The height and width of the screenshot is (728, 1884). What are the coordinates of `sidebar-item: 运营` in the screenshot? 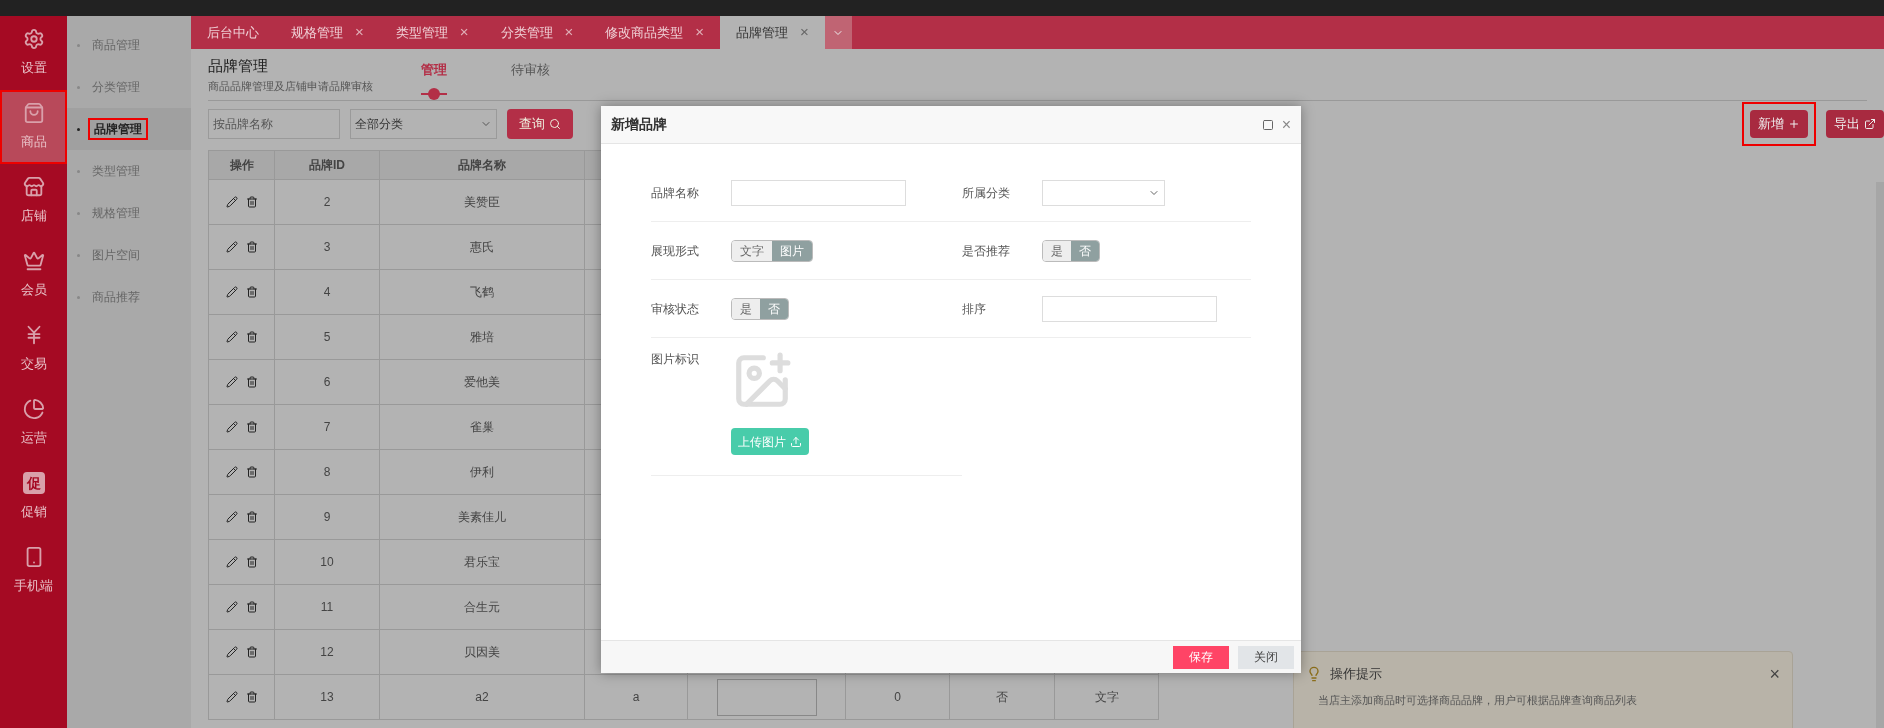 It's located at (33, 423).